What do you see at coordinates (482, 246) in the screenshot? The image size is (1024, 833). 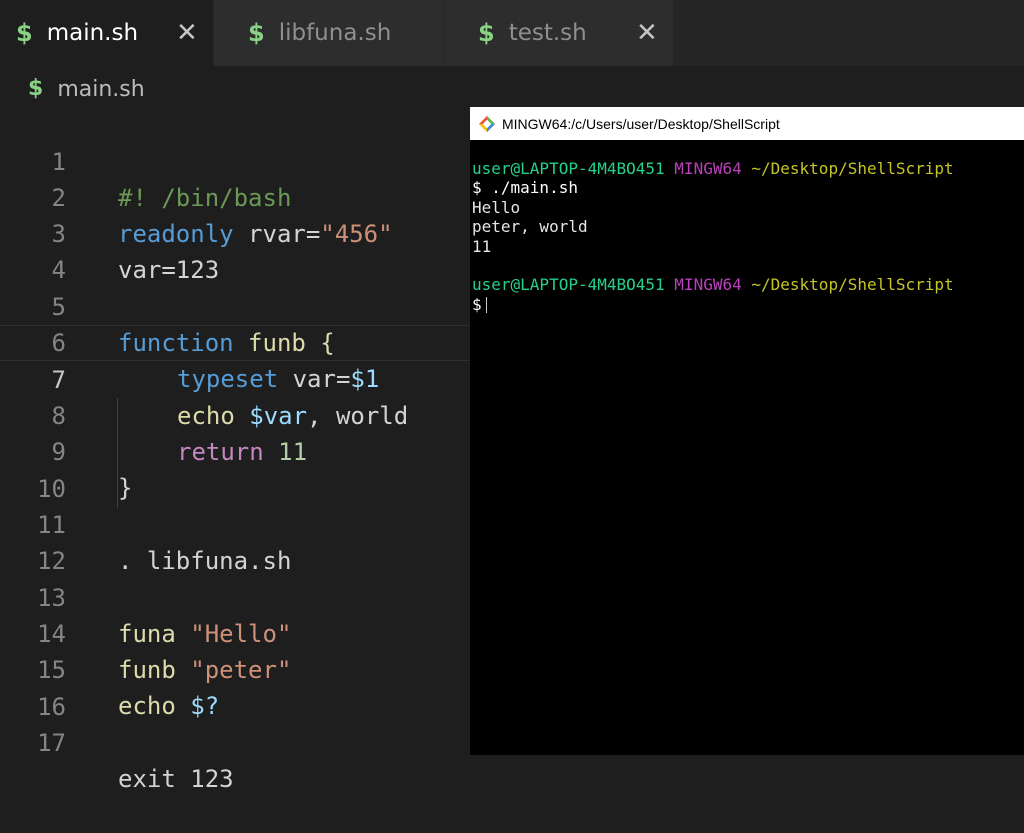 I see `terminal-output-line: 11` at bounding box center [482, 246].